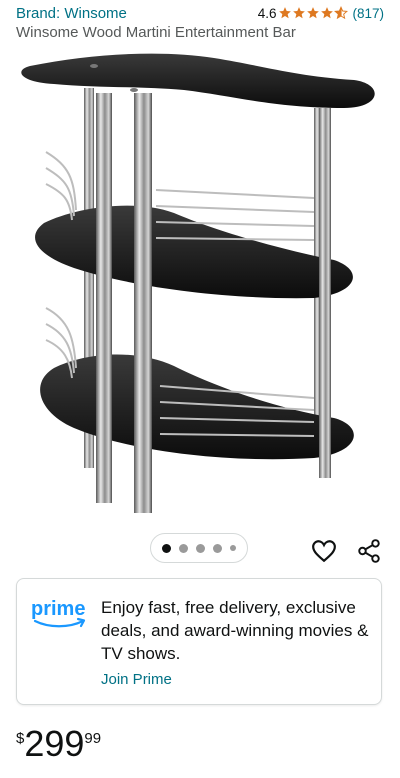  What do you see at coordinates (267, 13) in the screenshot?
I see `rating-value: 4.6` at bounding box center [267, 13].